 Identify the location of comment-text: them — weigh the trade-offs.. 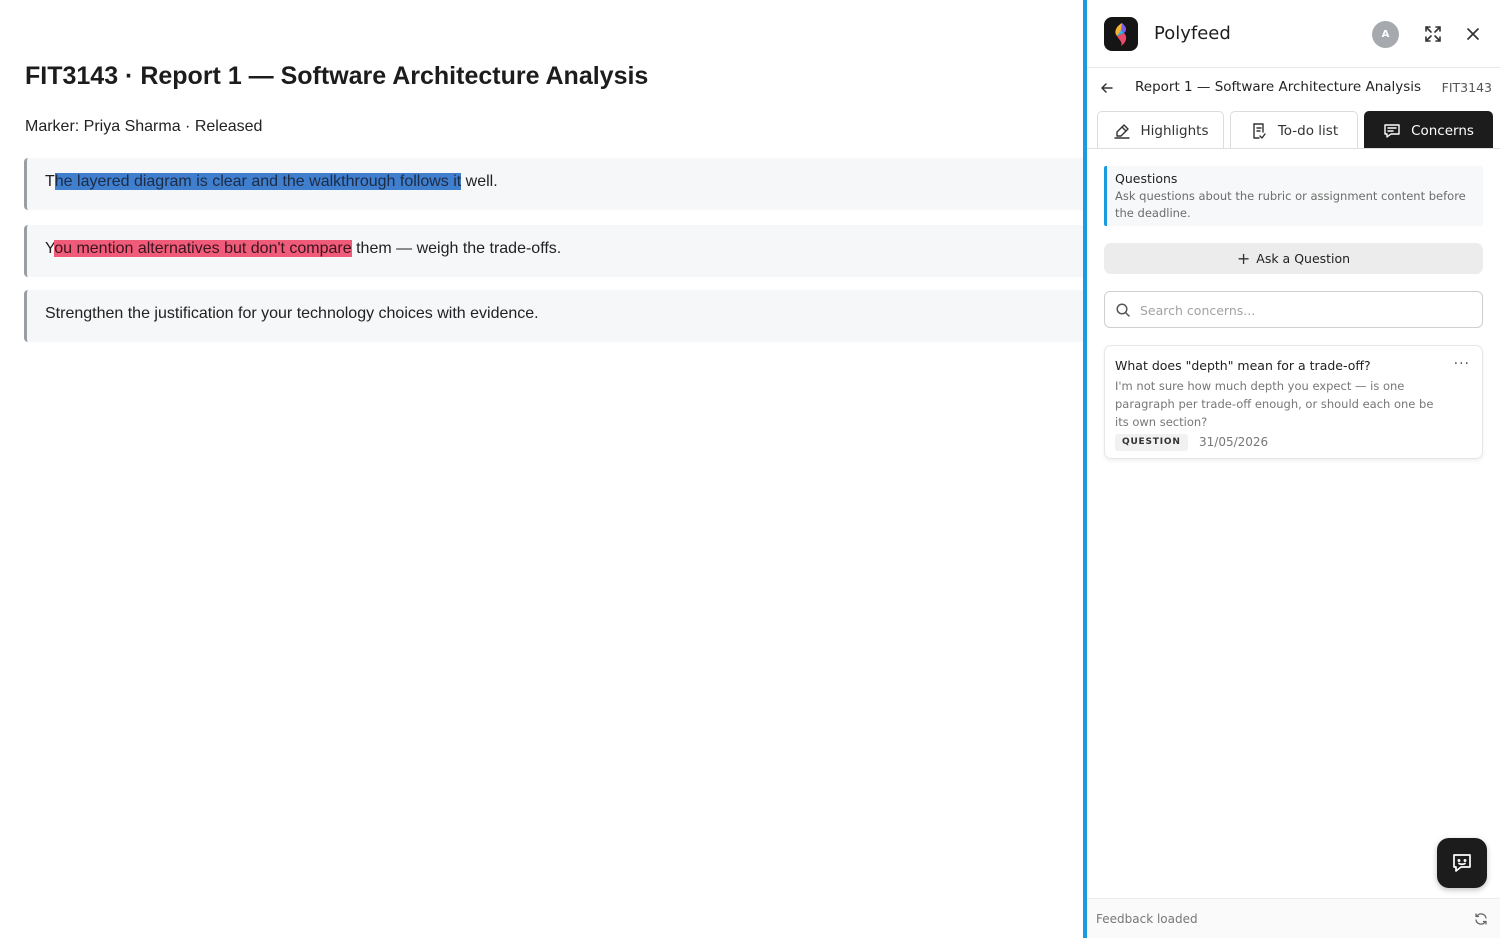
(456, 248).